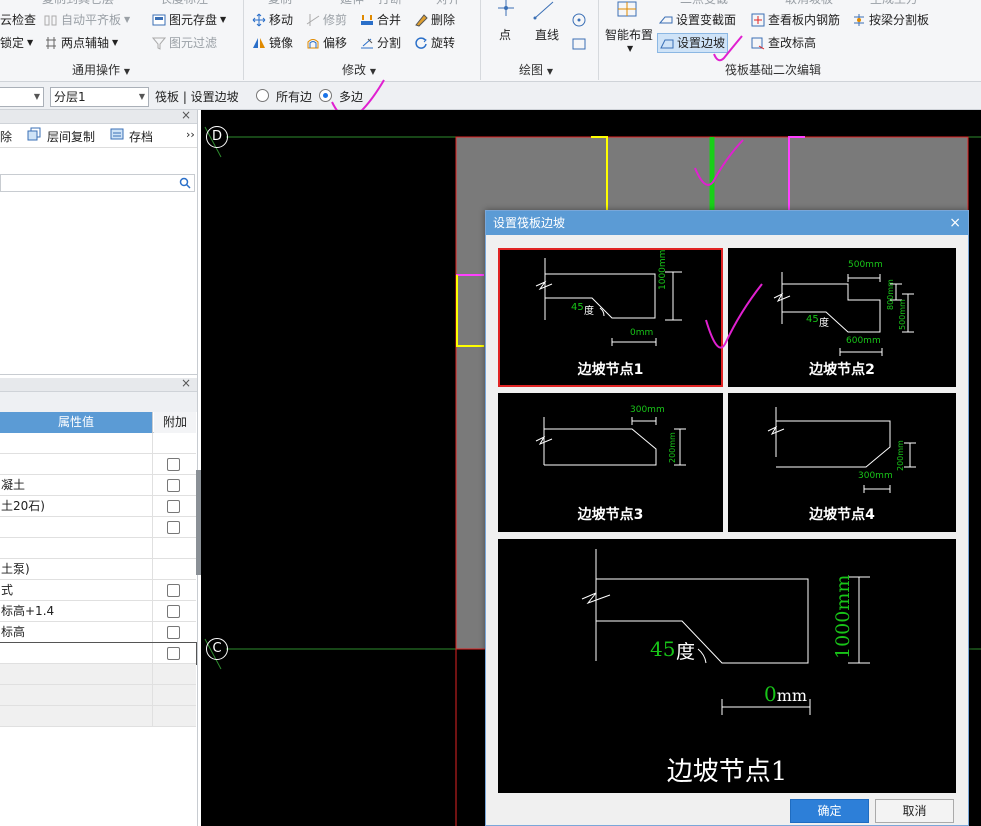 The width and height of the screenshot is (981, 826). What do you see at coordinates (141, 136) in the screenshot?
I see `archive-button: 存档` at bounding box center [141, 136].